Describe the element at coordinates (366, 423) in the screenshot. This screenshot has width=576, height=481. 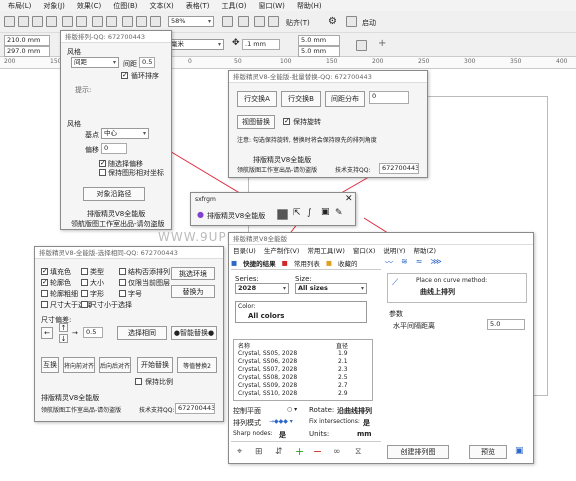
I see `fix-value: 是` at that location.